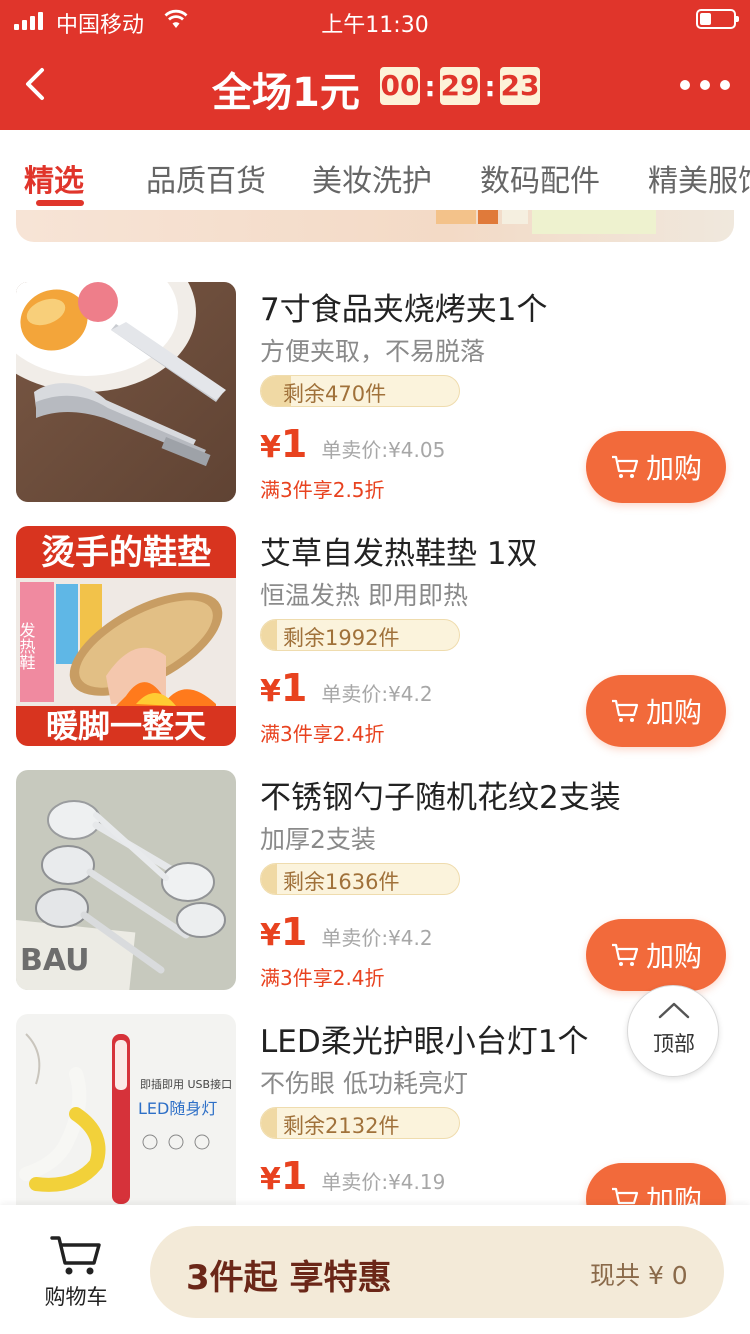 The width and height of the screenshot is (750, 1334). What do you see at coordinates (364, 595) in the screenshot?
I see `product-subtitle: 恒温发热 即用即热` at bounding box center [364, 595].